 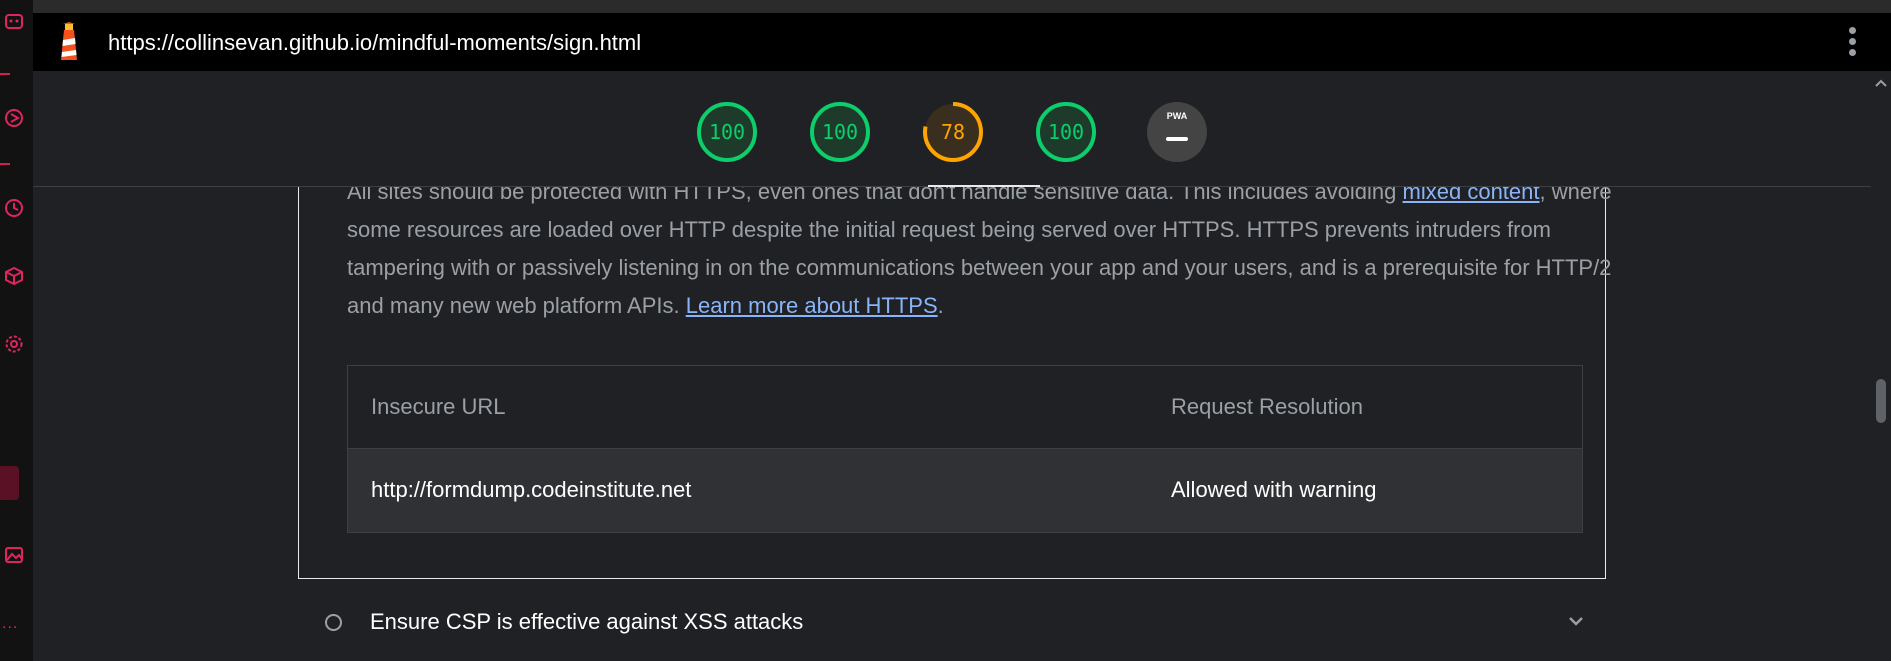 What do you see at coordinates (531, 489) in the screenshot?
I see `cell-url: http://formdump.codeinstitute.net` at bounding box center [531, 489].